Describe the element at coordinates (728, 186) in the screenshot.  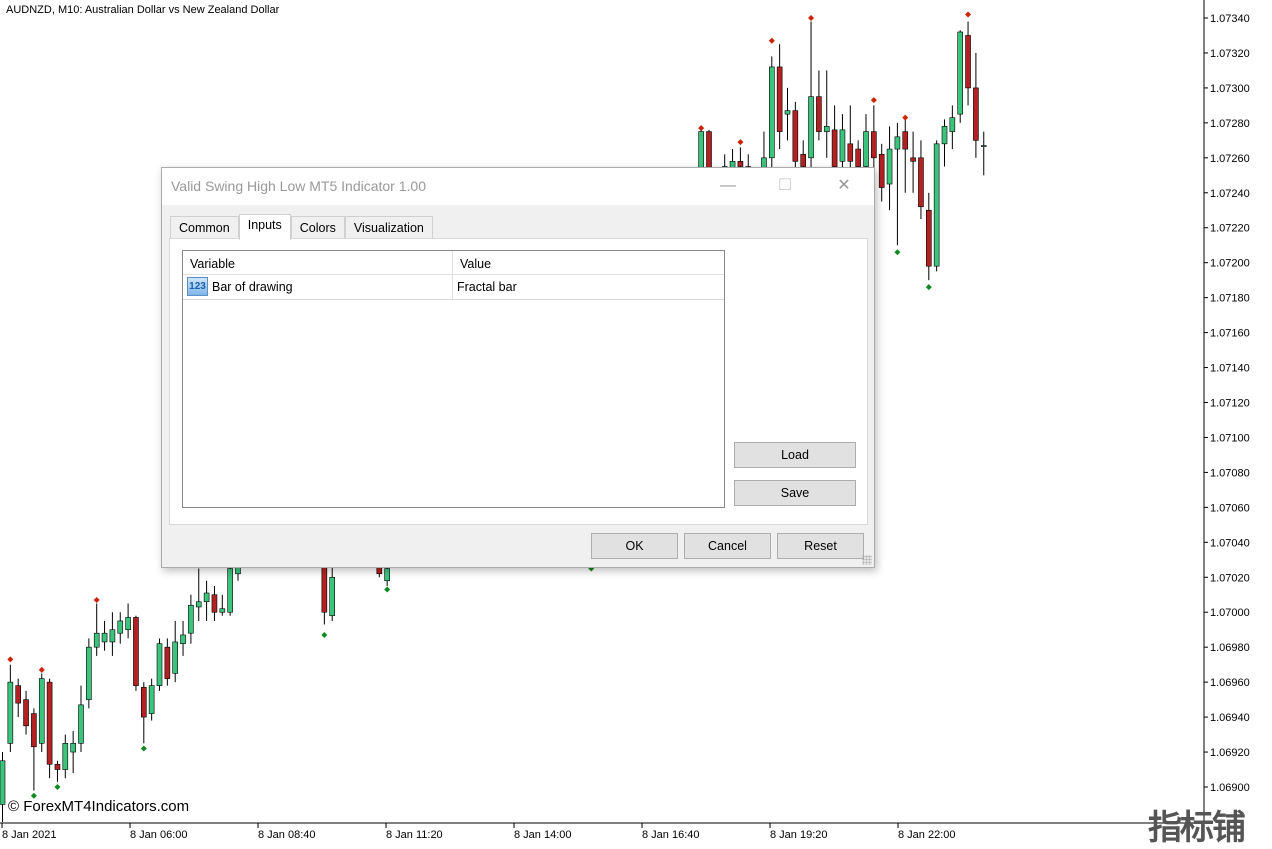
I see `minimize-button: —` at that location.